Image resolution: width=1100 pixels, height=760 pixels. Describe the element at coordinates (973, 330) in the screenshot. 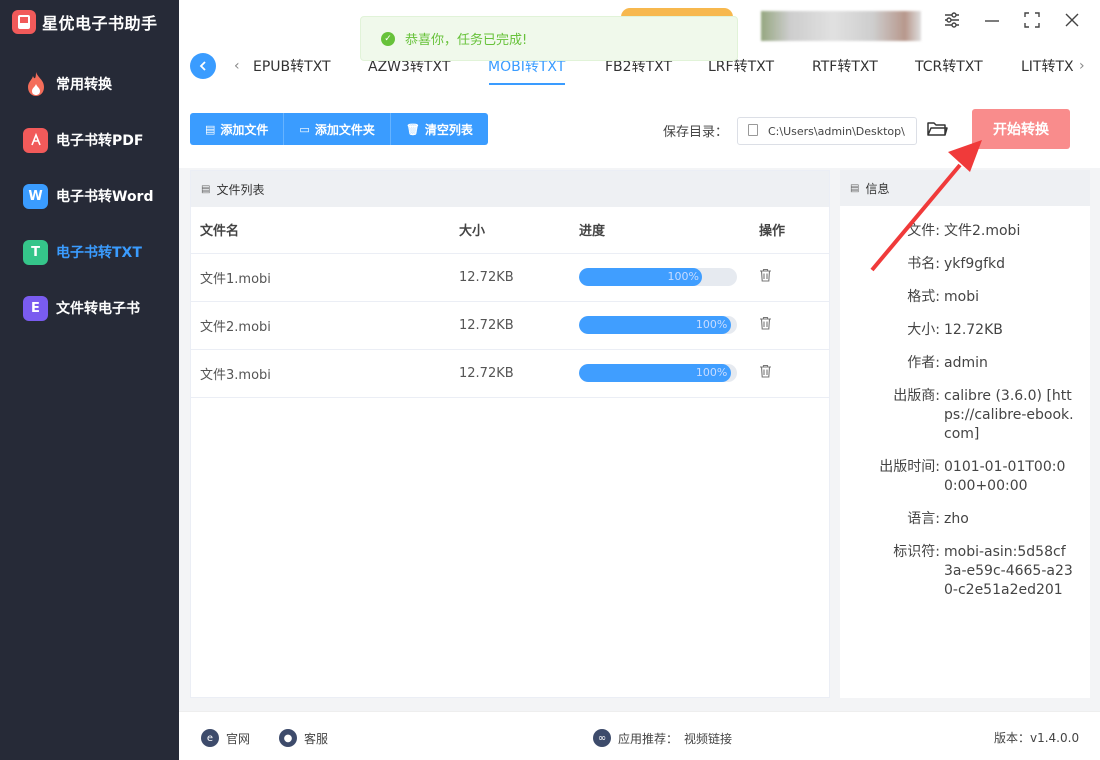

I see `info-value: 12.72KB` at that location.